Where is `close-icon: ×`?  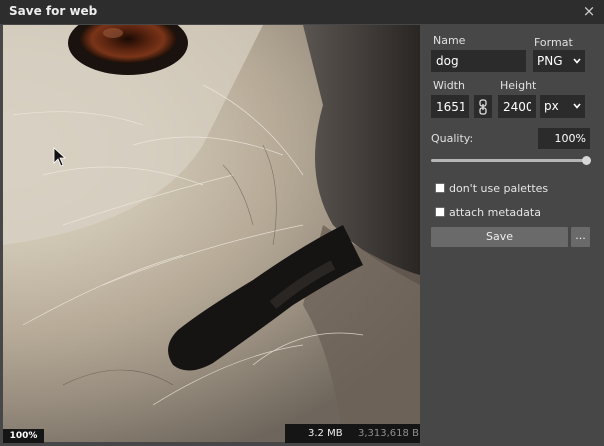
close-icon: × is located at coordinates (589, 11).